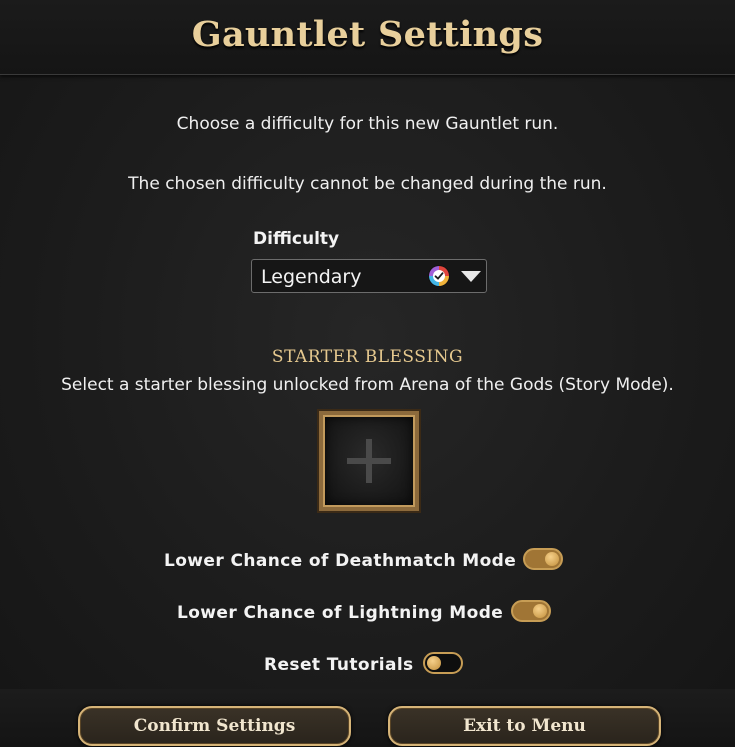 The height and width of the screenshot is (747, 735). I want to click on option-deathmatch-label: Lower Chance of Deathmatch Mode, so click(340, 561).